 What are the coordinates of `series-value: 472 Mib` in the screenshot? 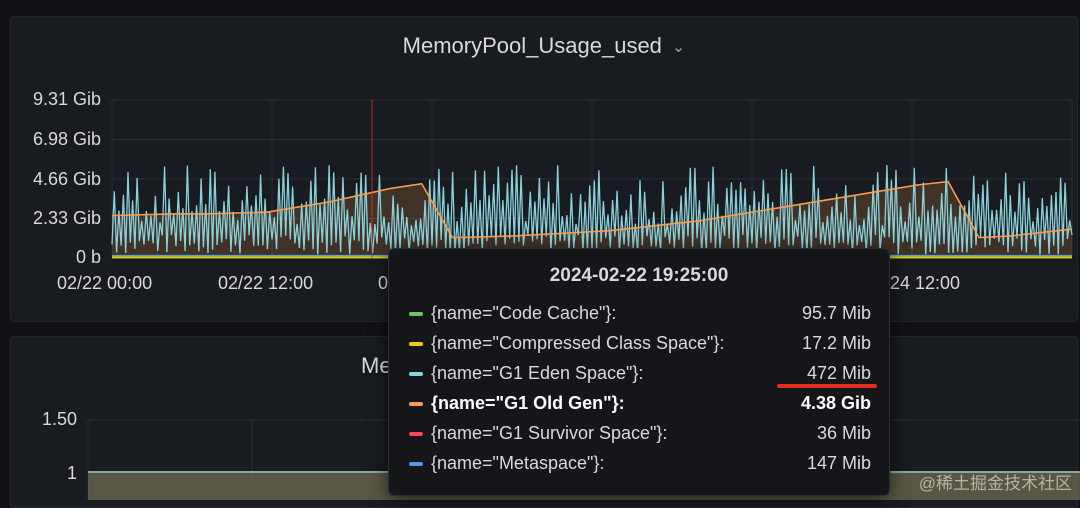 It's located at (838, 373).